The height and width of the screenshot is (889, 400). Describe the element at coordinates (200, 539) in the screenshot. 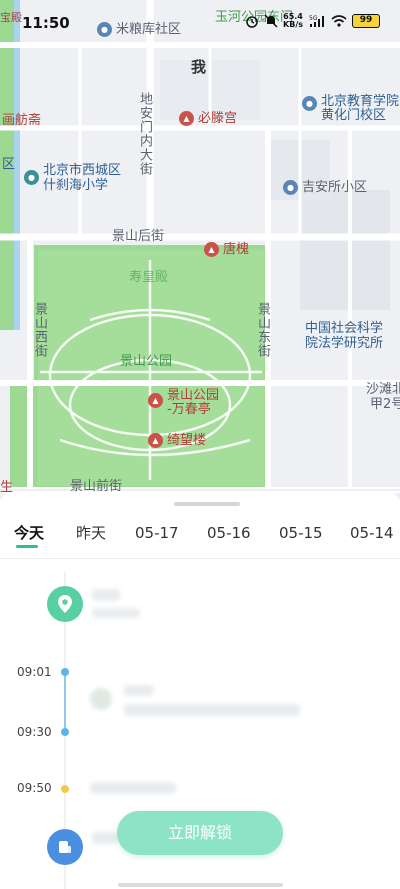

I see `date-tabs: 今天 昨天 05-17 05-16 05-15 05-14` at that location.